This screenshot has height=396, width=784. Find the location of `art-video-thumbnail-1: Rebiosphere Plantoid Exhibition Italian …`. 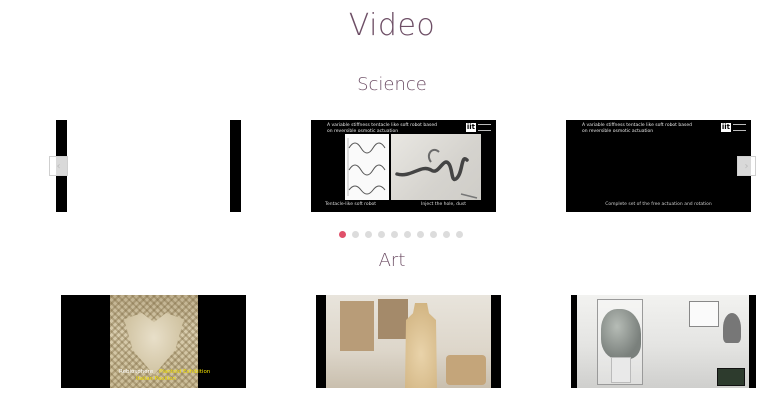

art-video-thumbnail-1: Rebiosphere Plantoid Exhibition Italian … is located at coordinates (153, 341).